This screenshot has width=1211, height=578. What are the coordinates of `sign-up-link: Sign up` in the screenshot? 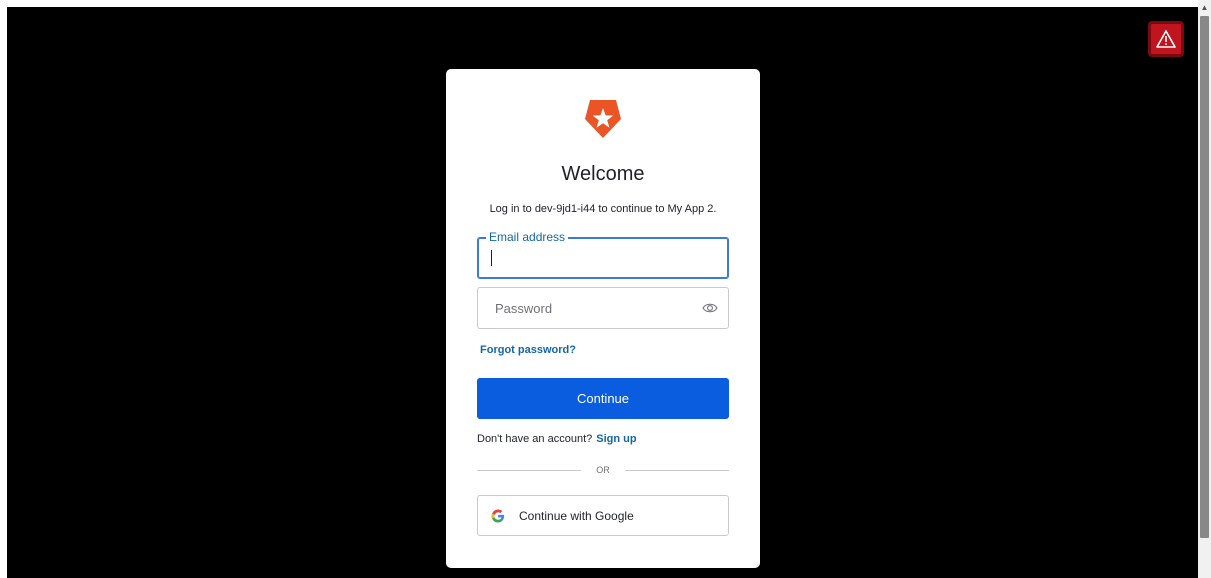 It's located at (616, 439).